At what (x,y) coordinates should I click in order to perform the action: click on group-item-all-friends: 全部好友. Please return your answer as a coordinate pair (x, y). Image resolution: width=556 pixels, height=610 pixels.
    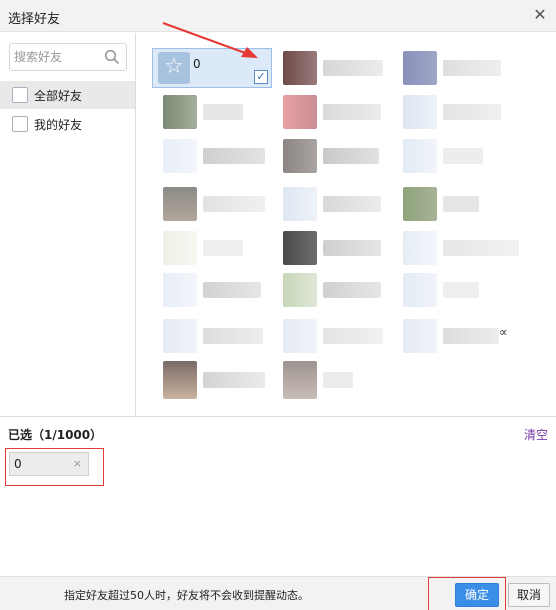
    Looking at the image, I should click on (67, 95).